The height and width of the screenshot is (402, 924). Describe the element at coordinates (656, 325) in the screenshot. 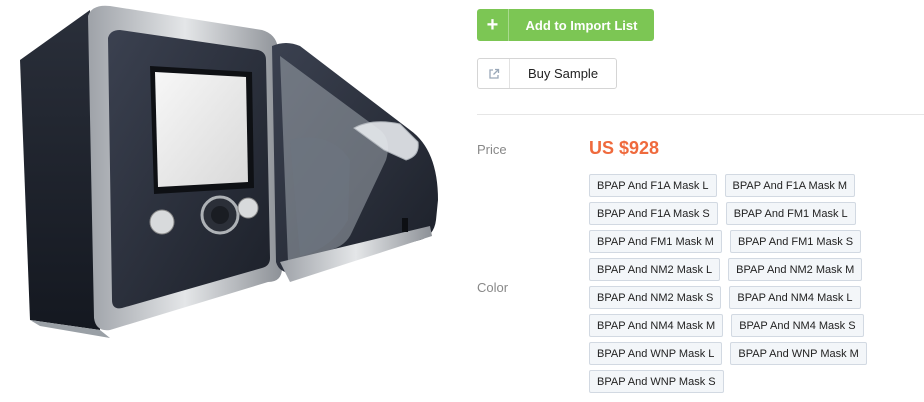

I see `color-option: BPAP And NM4 Mask M` at that location.